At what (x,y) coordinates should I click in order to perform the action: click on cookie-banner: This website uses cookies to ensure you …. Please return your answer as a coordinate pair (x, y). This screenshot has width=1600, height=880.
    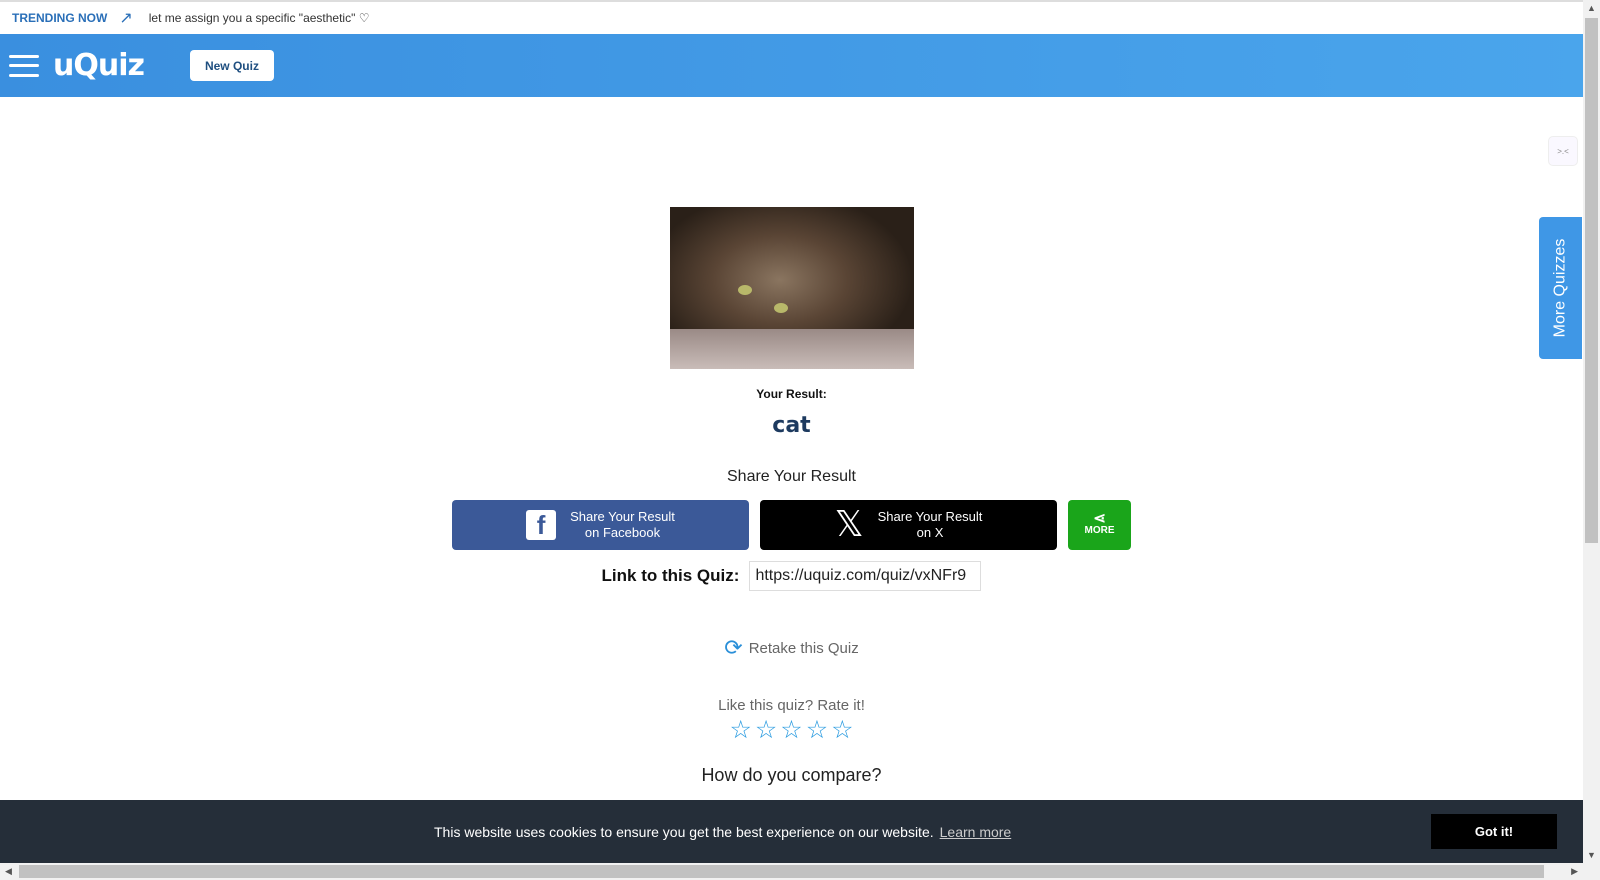
    Looking at the image, I should click on (791, 831).